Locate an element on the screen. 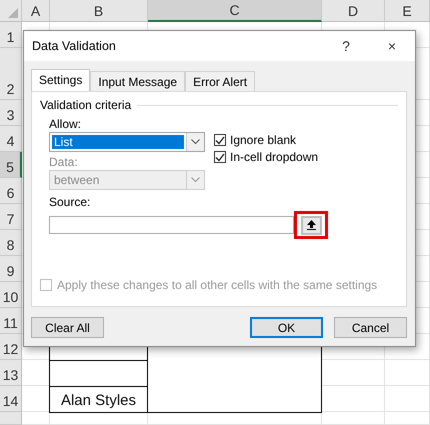 The image size is (430, 425). help-button: ? is located at coordinates (346, 46).